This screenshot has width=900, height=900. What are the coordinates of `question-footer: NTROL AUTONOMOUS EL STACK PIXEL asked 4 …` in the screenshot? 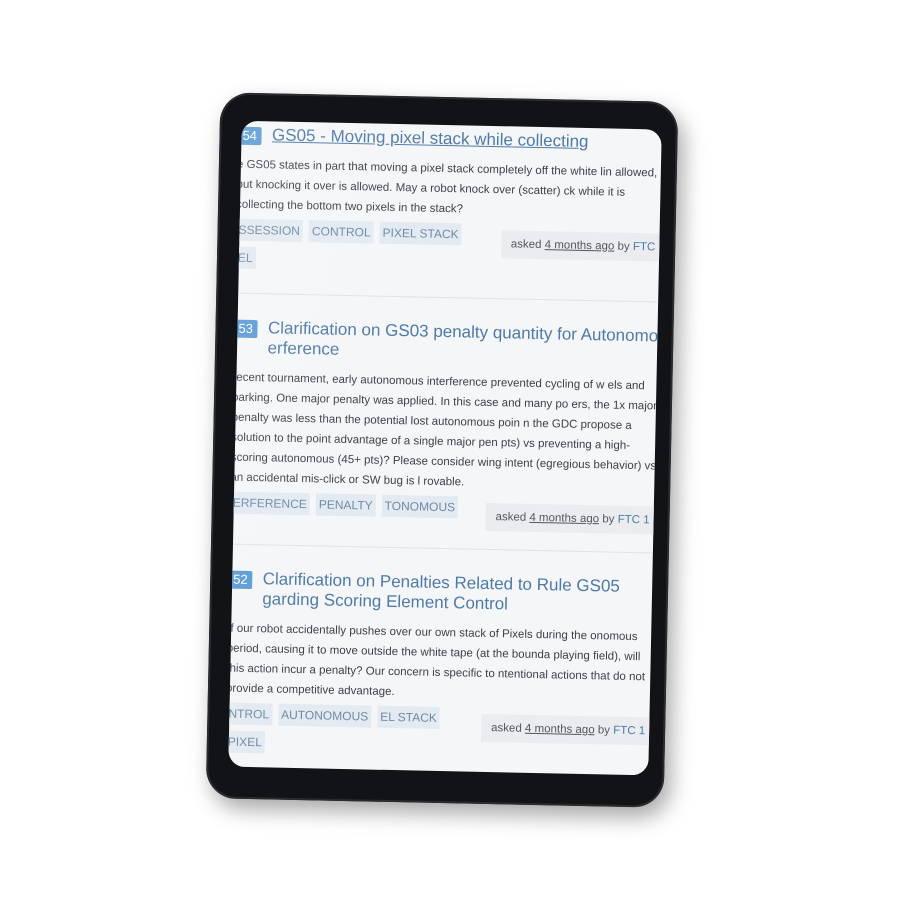 It's located at (442, 735).